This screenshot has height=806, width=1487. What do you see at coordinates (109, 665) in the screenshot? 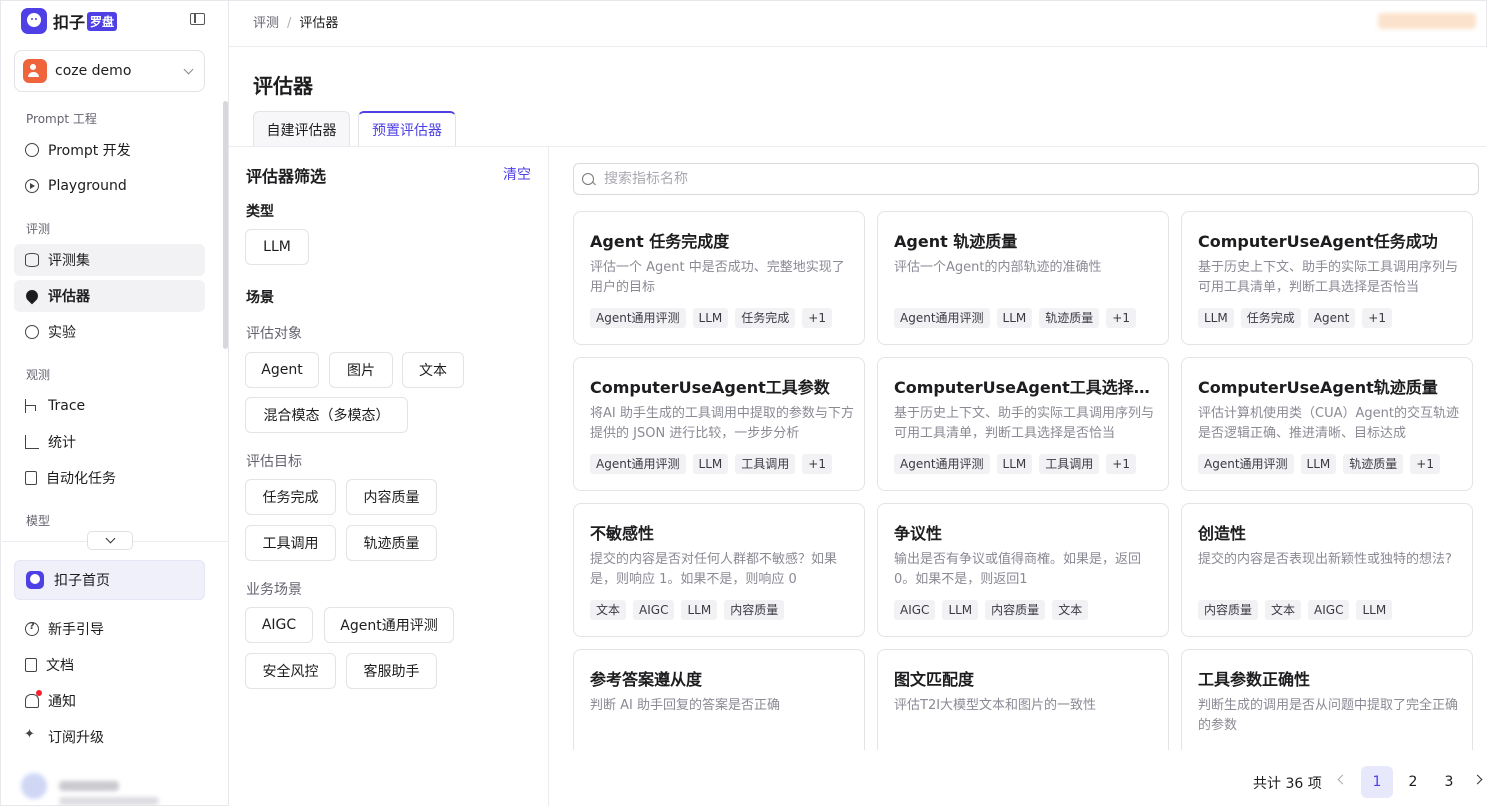
I see `sidebar-item-docs: 文档` at bounding box center [109, 665].